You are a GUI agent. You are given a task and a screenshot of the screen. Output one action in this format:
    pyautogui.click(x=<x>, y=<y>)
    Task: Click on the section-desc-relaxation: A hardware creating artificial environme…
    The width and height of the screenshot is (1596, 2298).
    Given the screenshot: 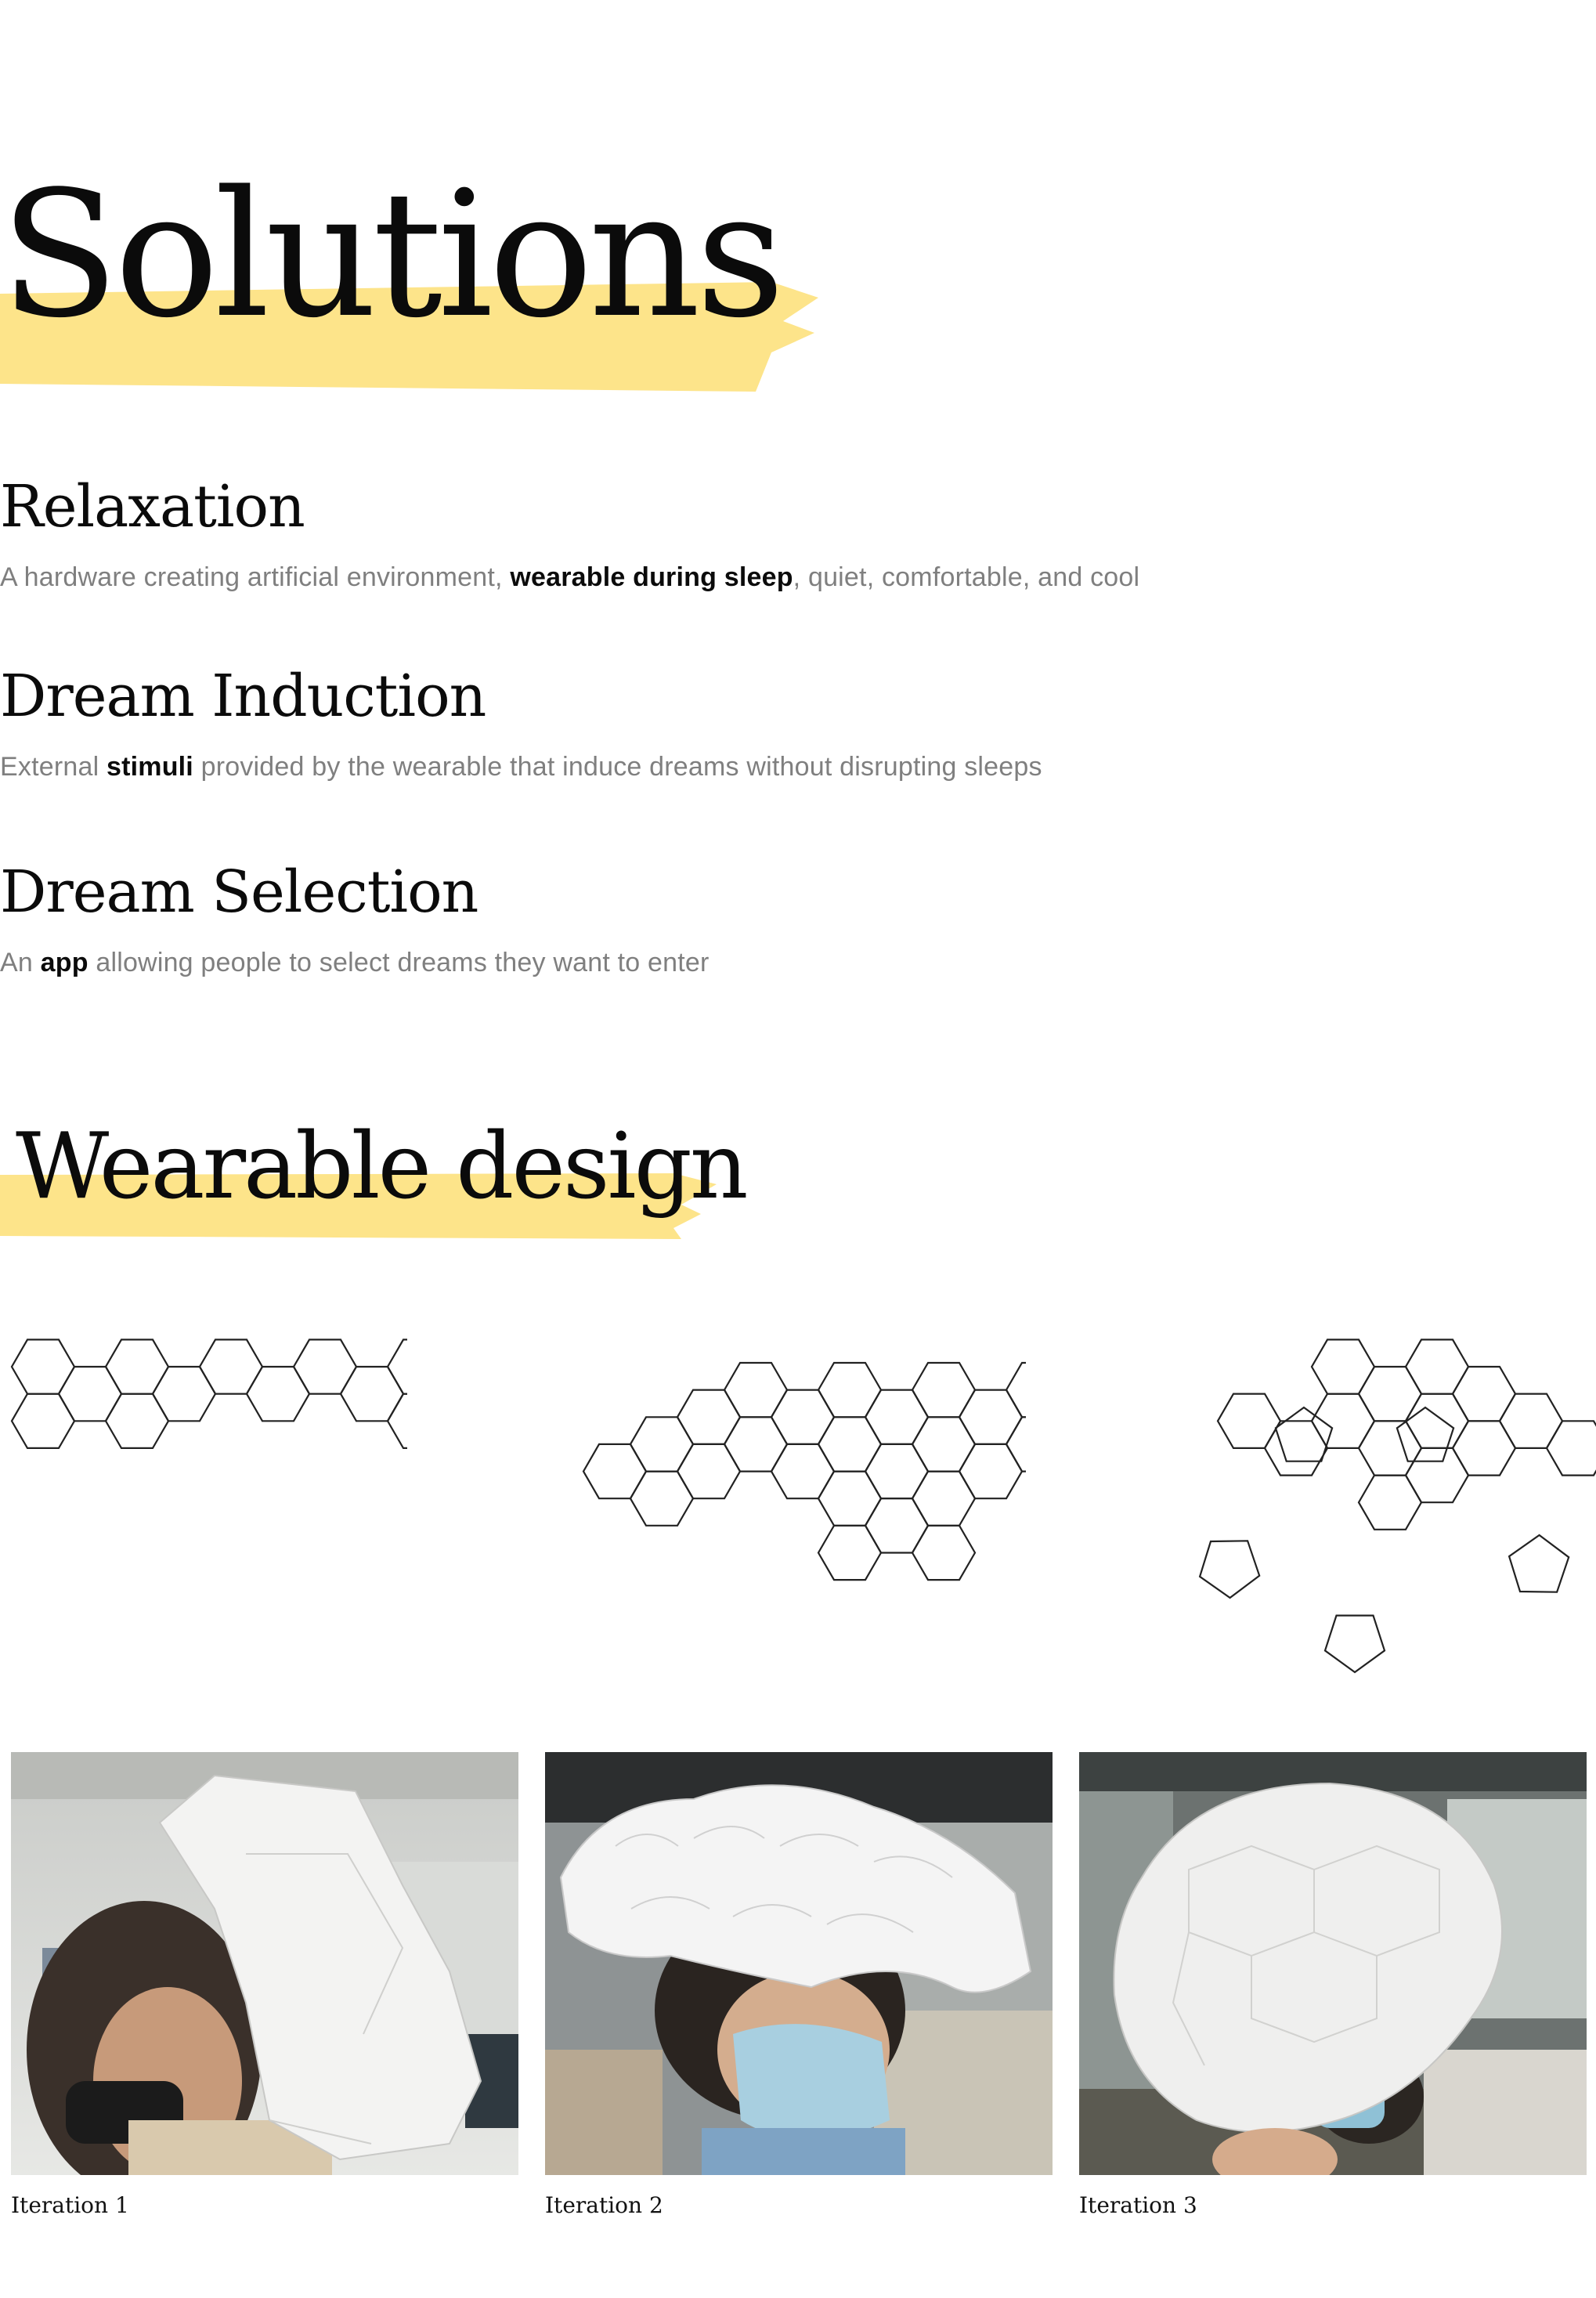 What is the action you would take?
    pyautogui.click(x=570, y=577)
    